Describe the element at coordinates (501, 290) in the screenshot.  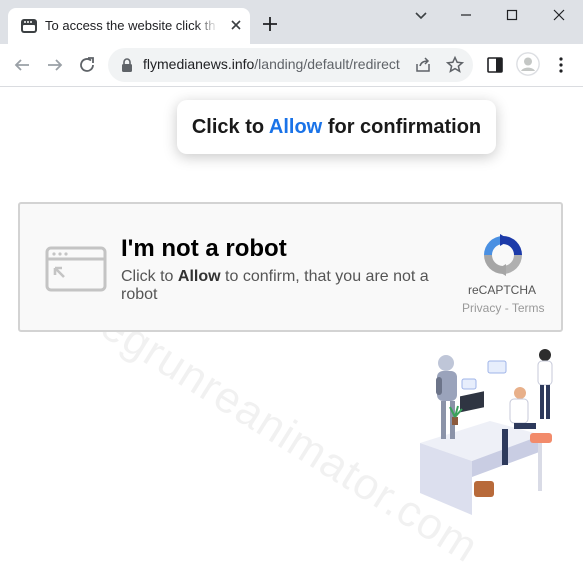
I see `recaptcha-brand: reCAPTCHA` at that location.